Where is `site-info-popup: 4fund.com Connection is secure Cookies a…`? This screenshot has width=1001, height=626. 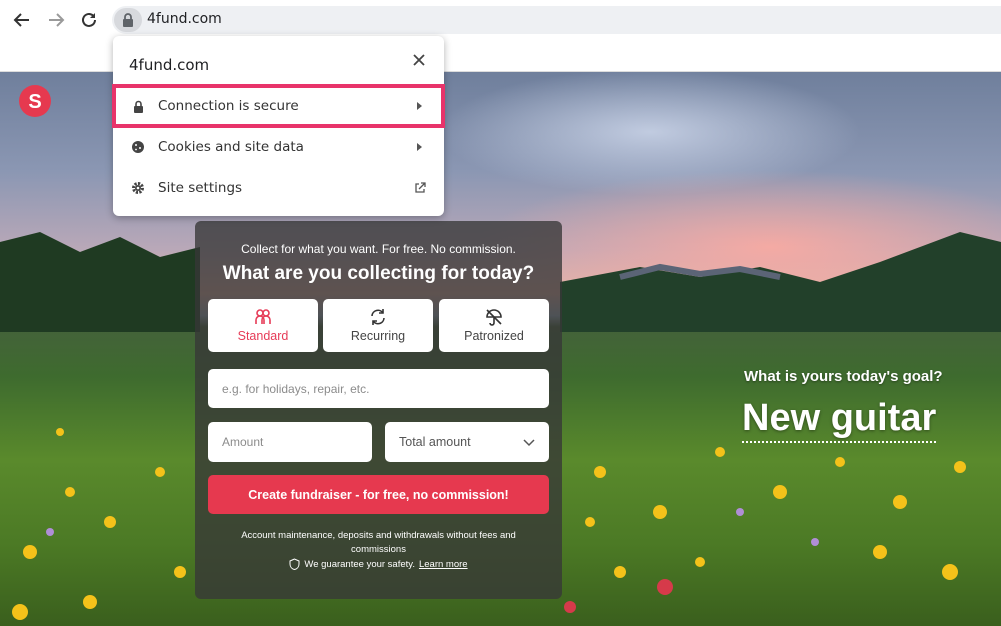 site-info-popup: 4fund.com Connection is secure Cookies a… is located at coordinates (278, 126).